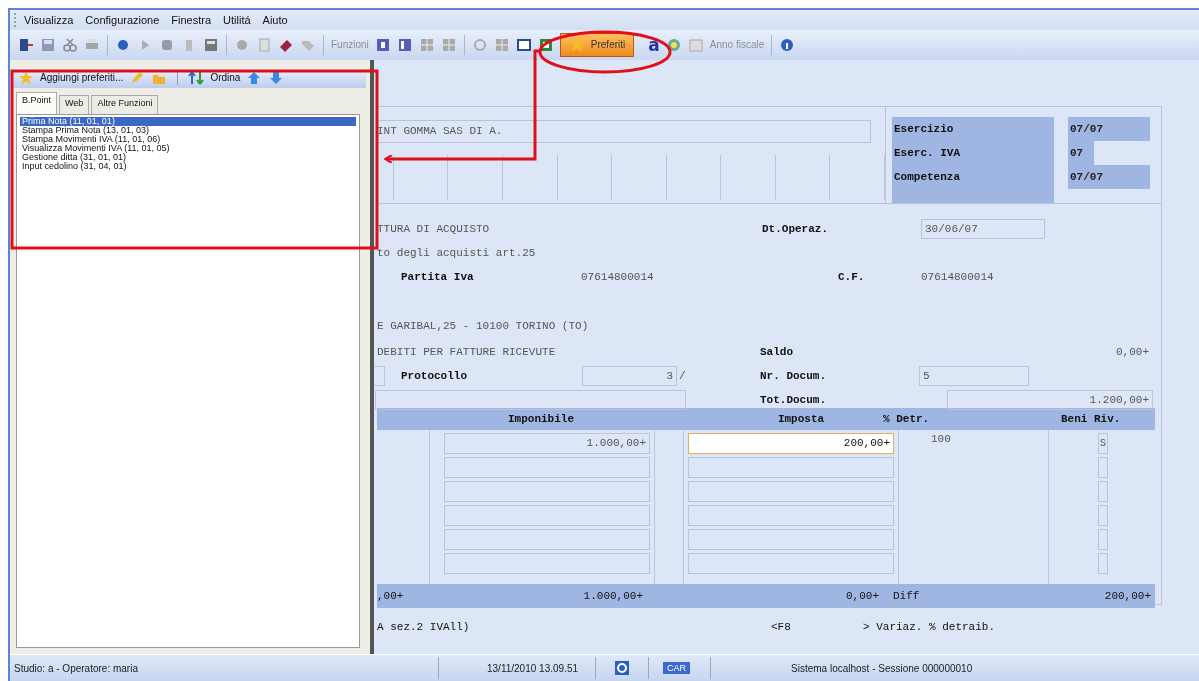 Image resolution: width=1199 pixels, height=681 pixels. I want to click on total-value: 1.000,00+, so click(612, 595).